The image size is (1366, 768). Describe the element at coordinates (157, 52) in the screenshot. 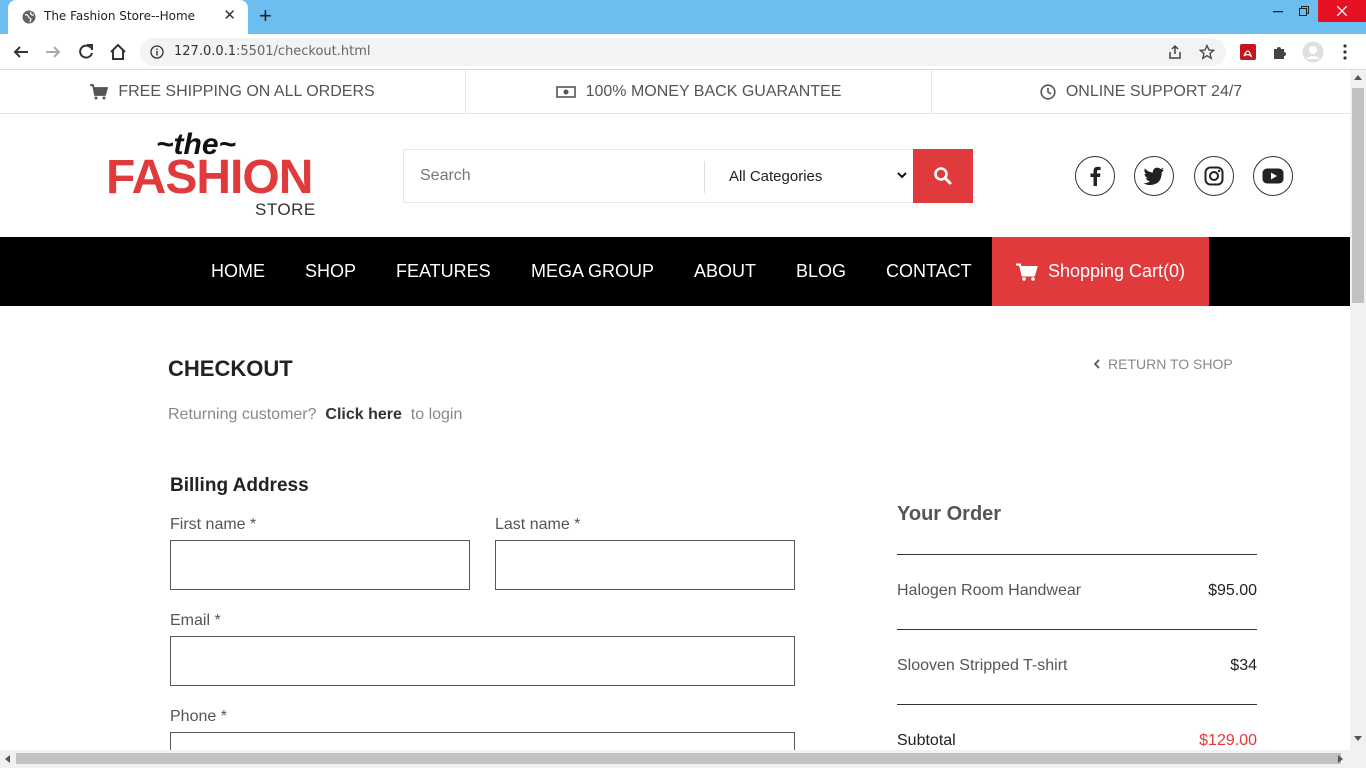

I see `info-icon` at that location.